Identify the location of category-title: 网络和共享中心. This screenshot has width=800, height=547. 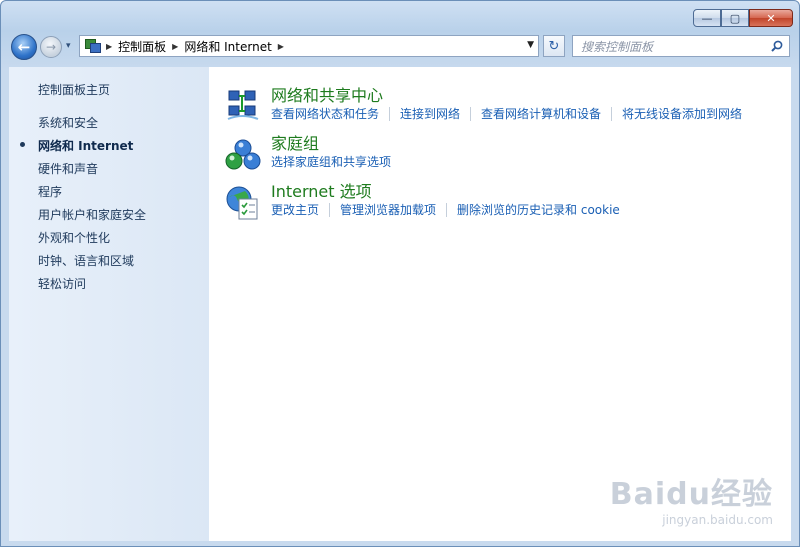
(327, 94).